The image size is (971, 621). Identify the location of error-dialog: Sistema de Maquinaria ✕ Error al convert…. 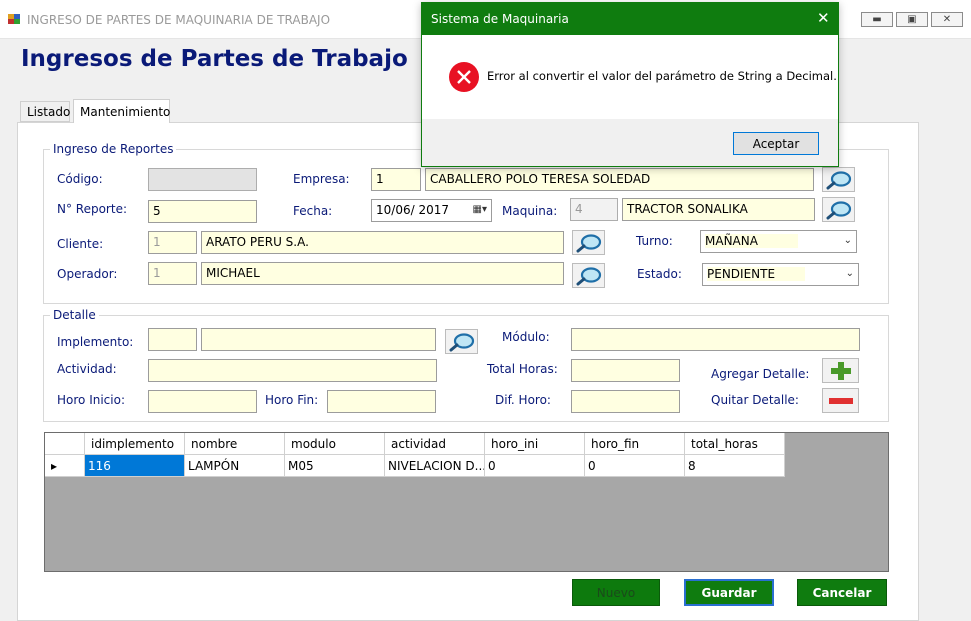
(630, 84).